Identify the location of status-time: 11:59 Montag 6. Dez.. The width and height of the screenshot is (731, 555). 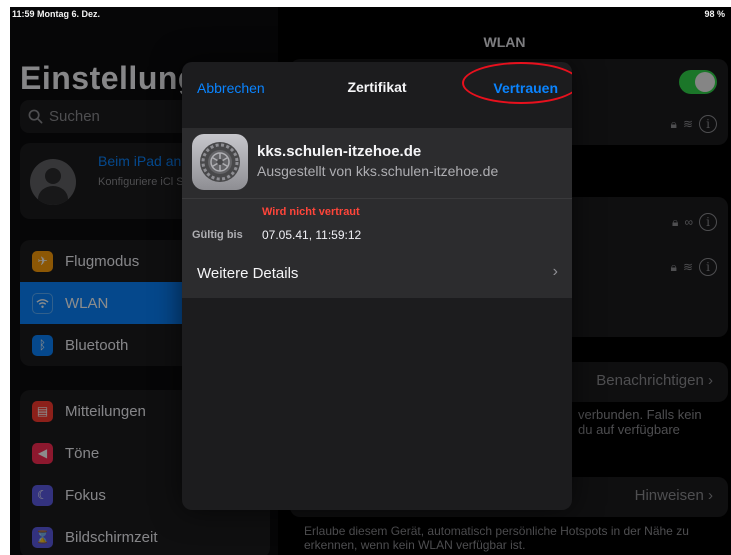
(56, 14).